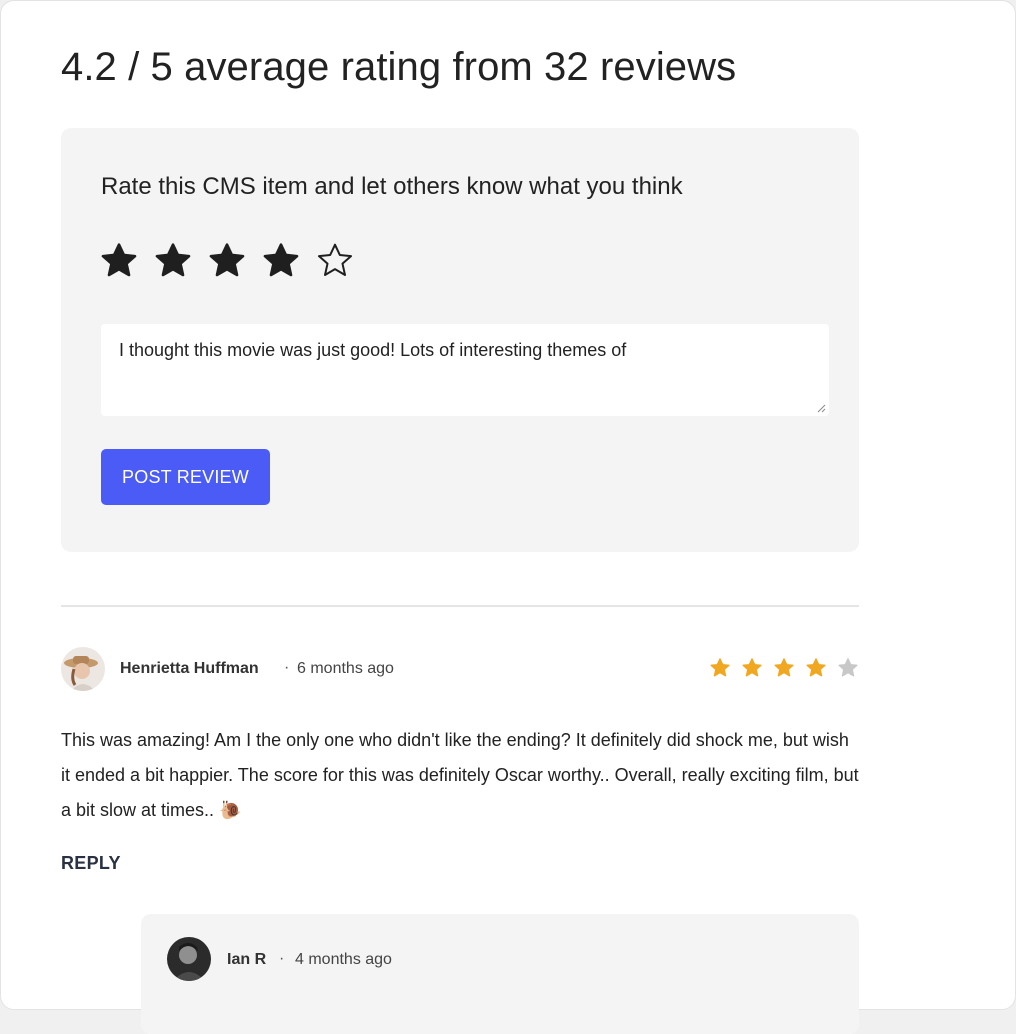  What do you see at coordinates (460, 669) in the screenshot?
I see `review-header: Henrietta Huffman · 6 months ago` at bounding box center [460, 669].